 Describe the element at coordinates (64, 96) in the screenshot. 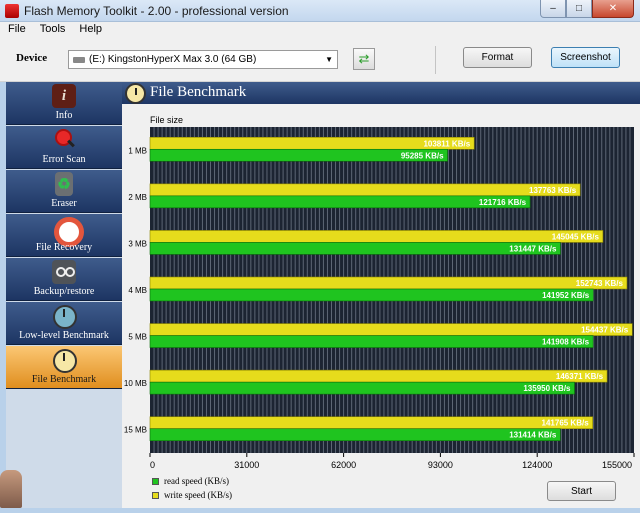

I see `info-icon: i` at that location.